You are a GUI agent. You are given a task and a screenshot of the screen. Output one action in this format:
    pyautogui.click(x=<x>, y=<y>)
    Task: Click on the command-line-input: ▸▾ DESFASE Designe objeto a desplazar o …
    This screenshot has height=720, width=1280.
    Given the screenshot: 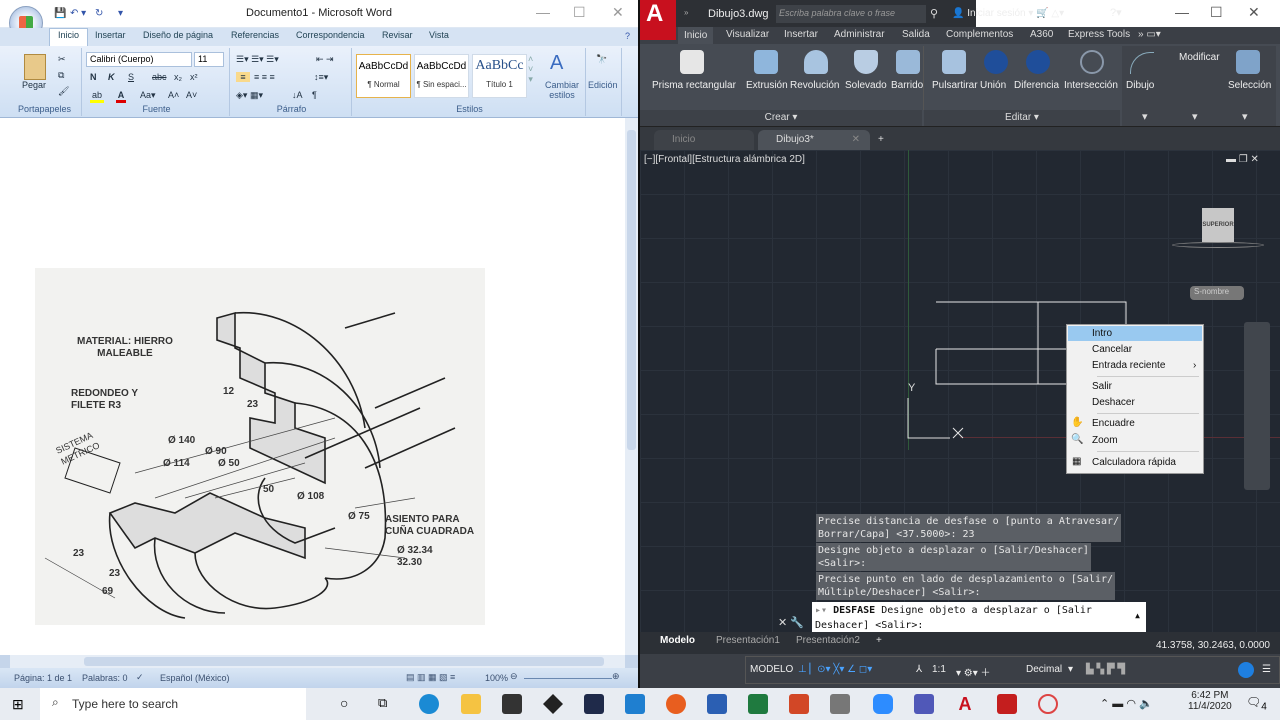 What is the action you would take?
    pyautogui.click(x=979, y=617)
    